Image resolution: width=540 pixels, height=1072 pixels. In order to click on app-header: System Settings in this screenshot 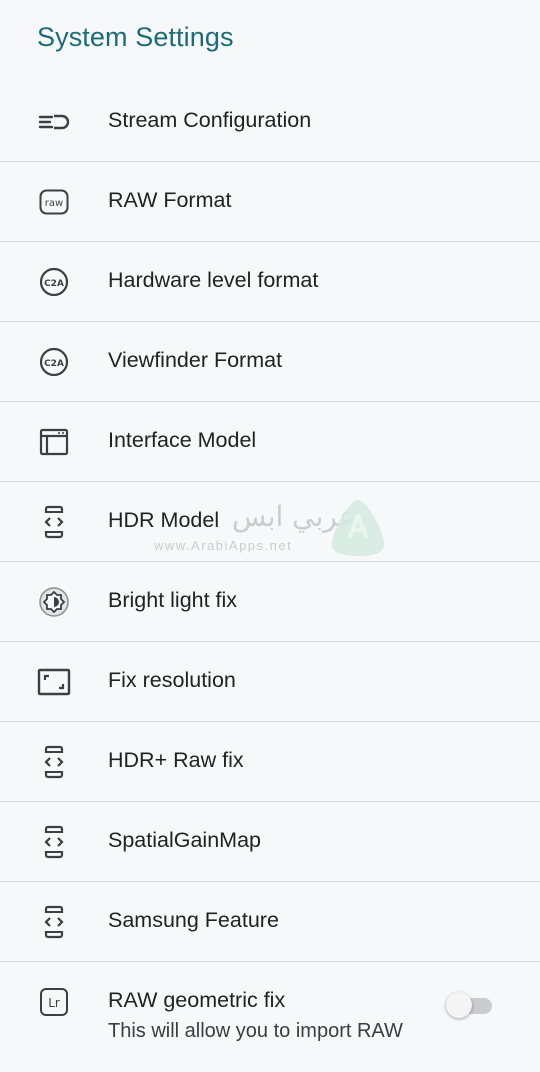, I will do `click(270, 41)`.